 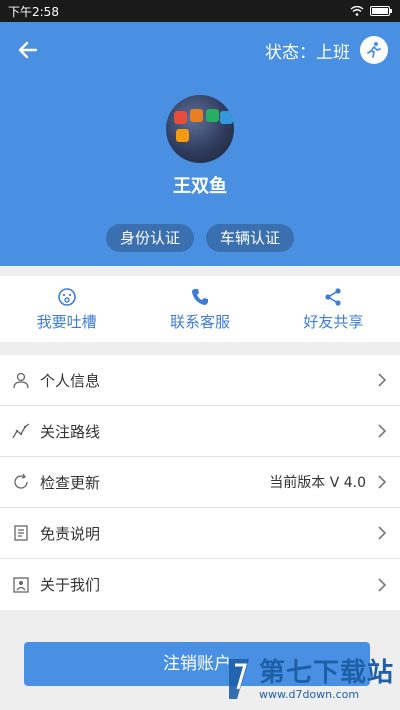 I want to click on face-icon, so click(x=66, y=296).